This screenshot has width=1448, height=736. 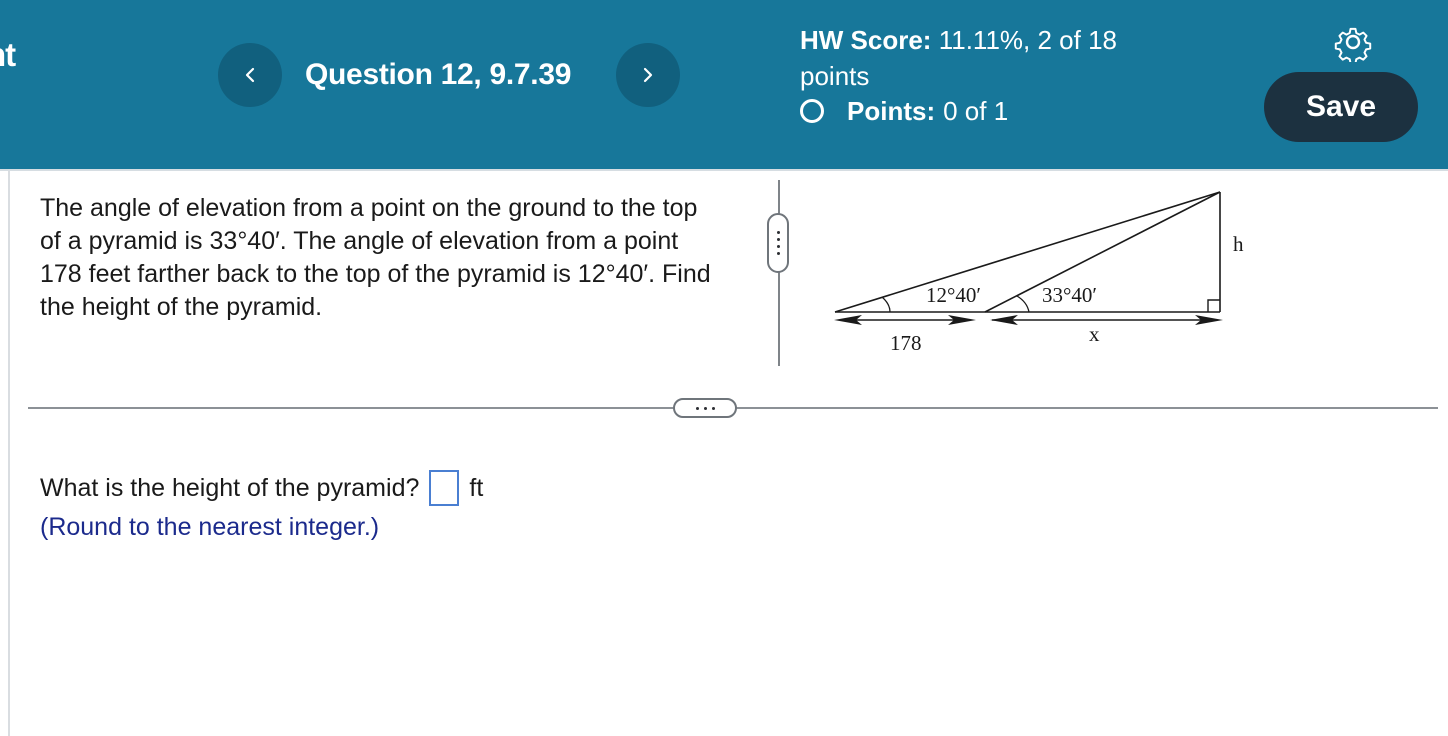 What do you see at coordinates (891, 111) in the screenshot?
I see `points-label: Points:` at bounding box center [891, 111].